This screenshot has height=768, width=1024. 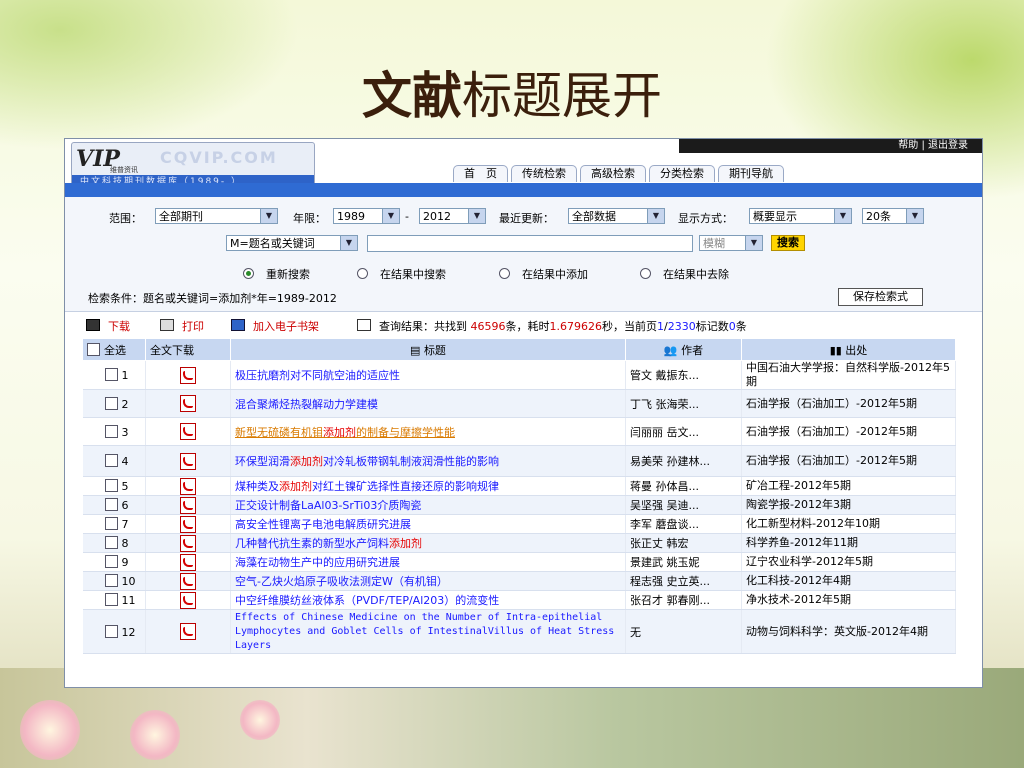 I want to click on row-source: 矿冶工程-2012年5期, so click(x=848, y=486).